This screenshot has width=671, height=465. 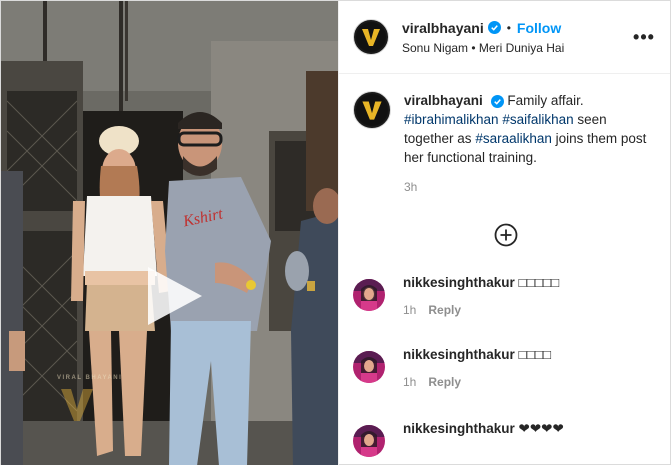 I want to click on hashtag-link: #saifalikhan, so click(x=537, y=119).